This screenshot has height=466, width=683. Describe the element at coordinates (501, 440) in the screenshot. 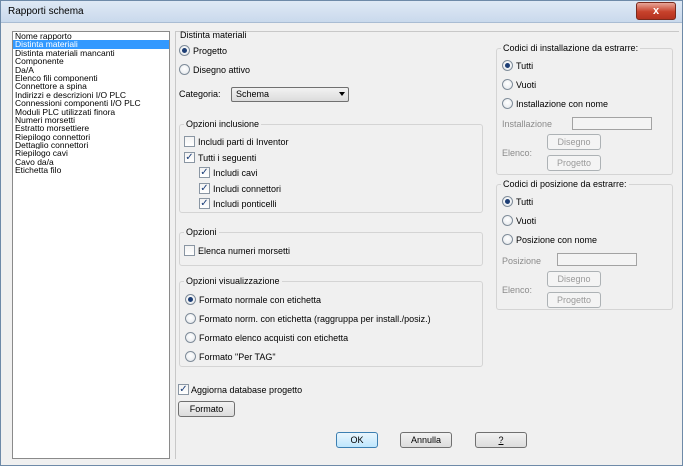

I see `help-button: ?` at that location.